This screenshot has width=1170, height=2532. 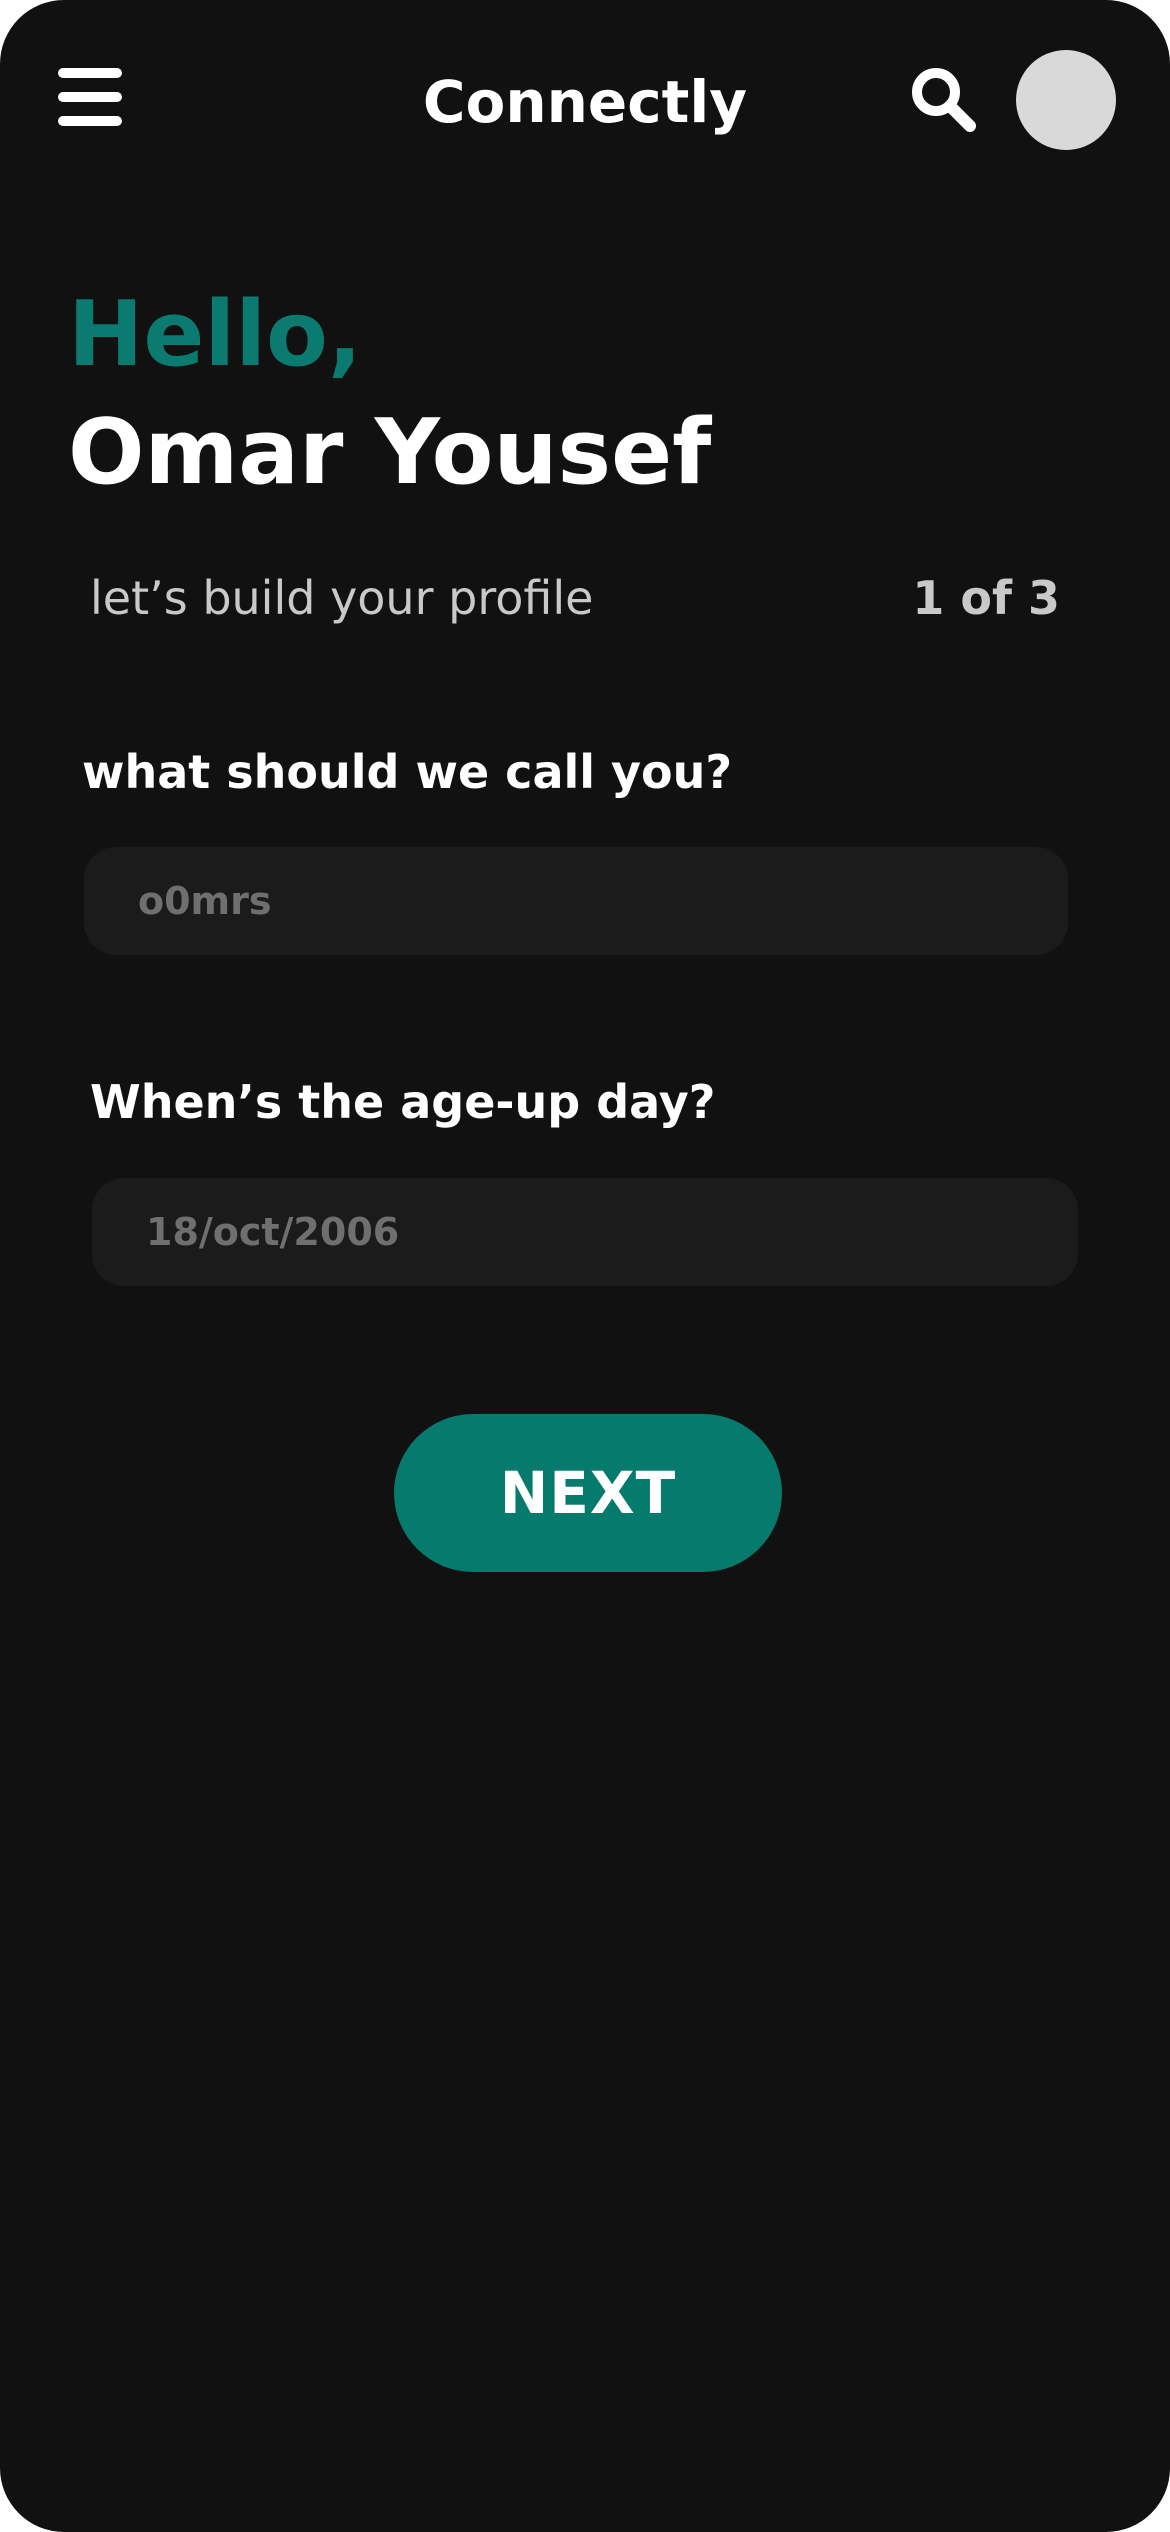 What do you see at coordinates (585, 1232) in the screenshot?
I see `birthday-input` at bounding box center [585, 1232].